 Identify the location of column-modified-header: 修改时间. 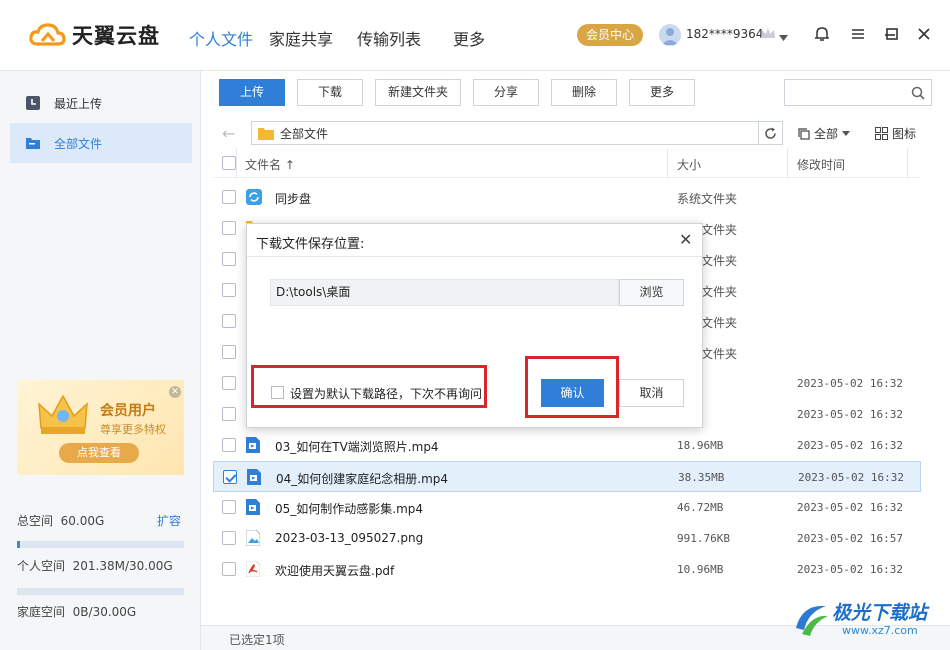
(821, 164).